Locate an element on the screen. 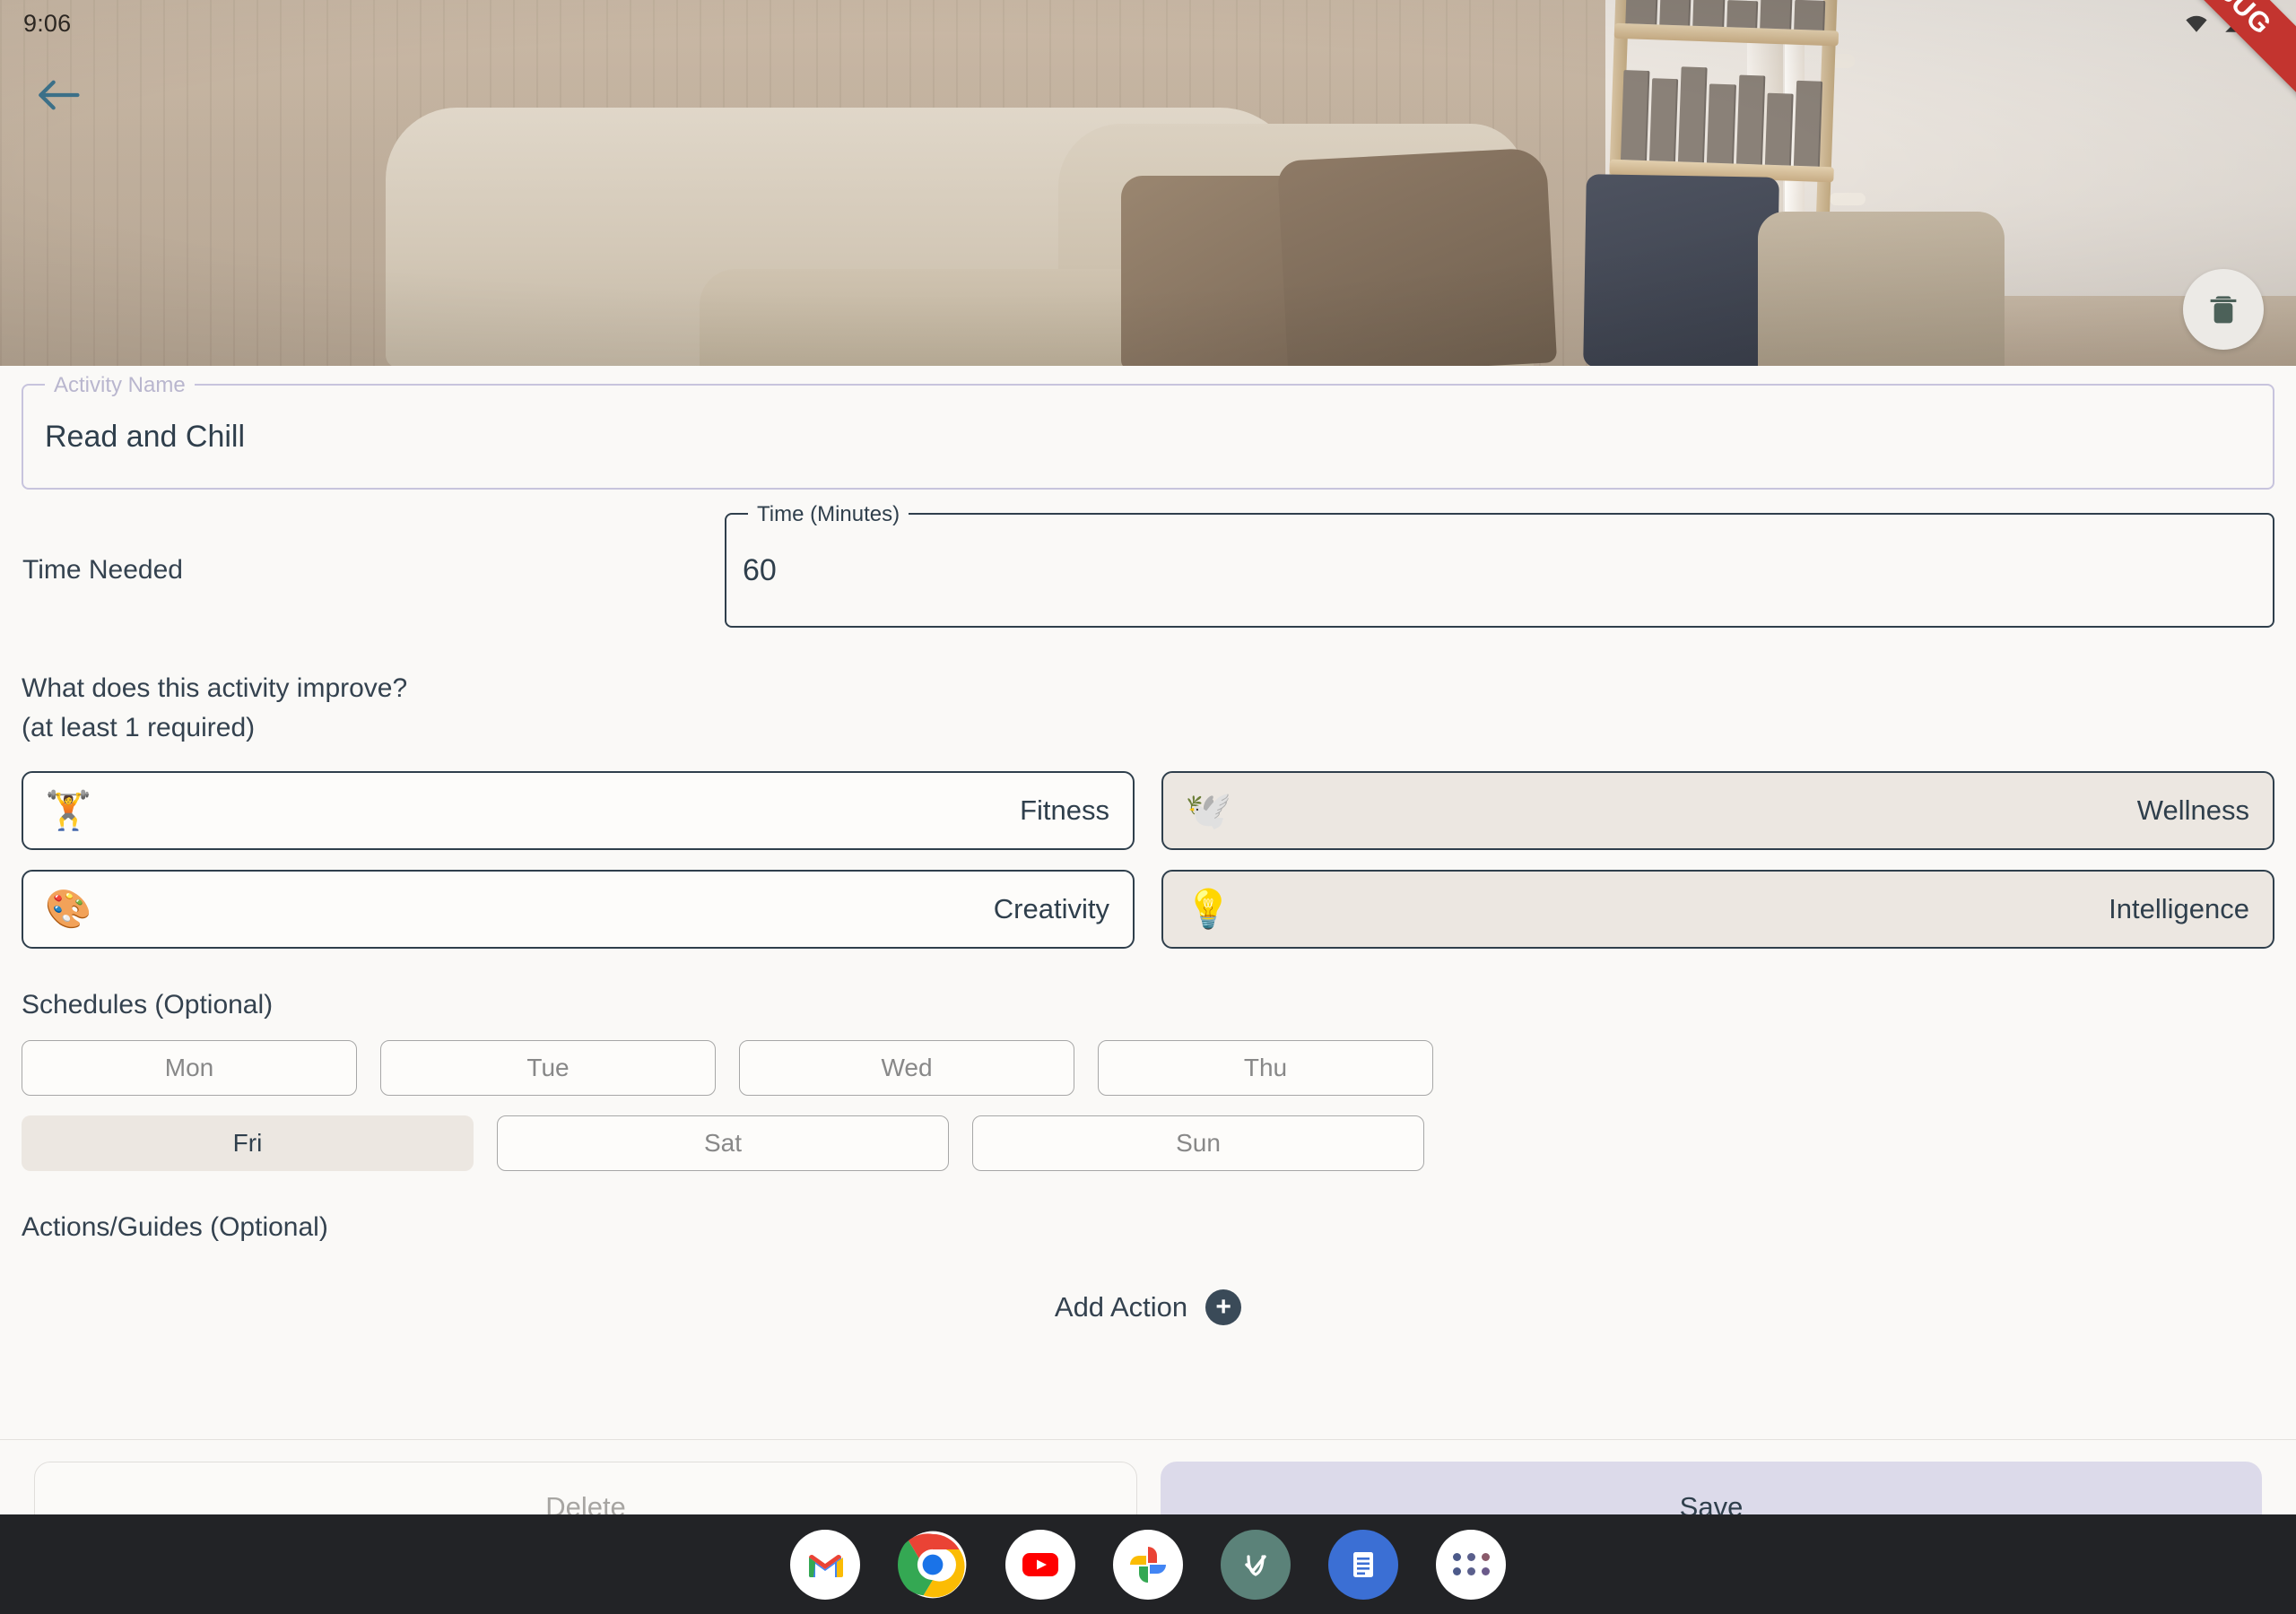 The width and height of the screenshot is (2296, 1614). improve-question-line2: (at least 1 required) is located at coordinates (139, 727).